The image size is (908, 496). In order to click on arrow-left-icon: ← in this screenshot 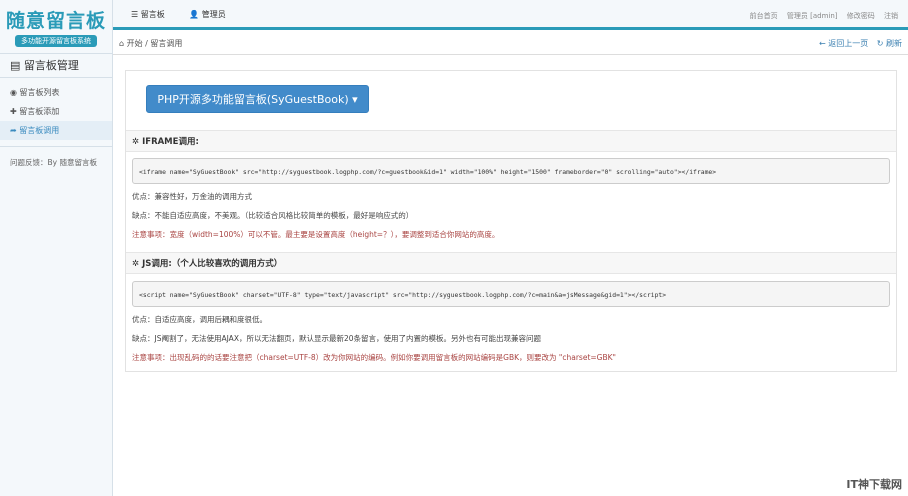, I will do `click(823, 43)`.